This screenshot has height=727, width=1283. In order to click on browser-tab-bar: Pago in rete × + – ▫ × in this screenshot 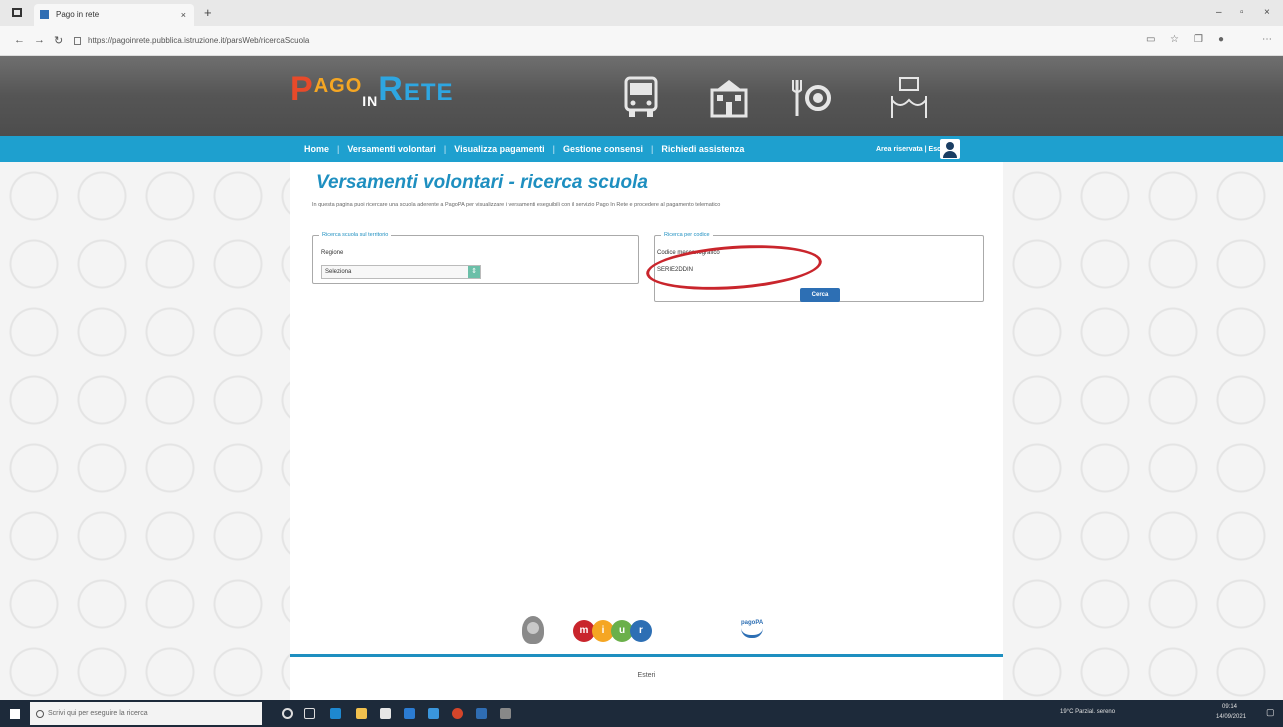, I will do `click(641, 13)`.